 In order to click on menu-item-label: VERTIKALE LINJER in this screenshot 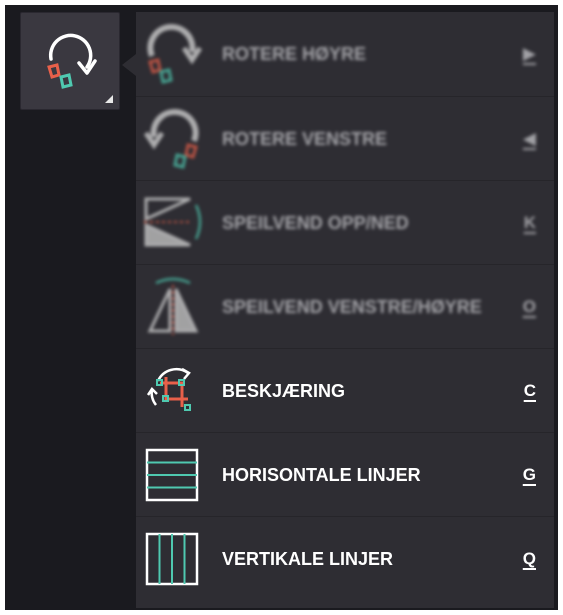, I will do `click(308, 559)`.